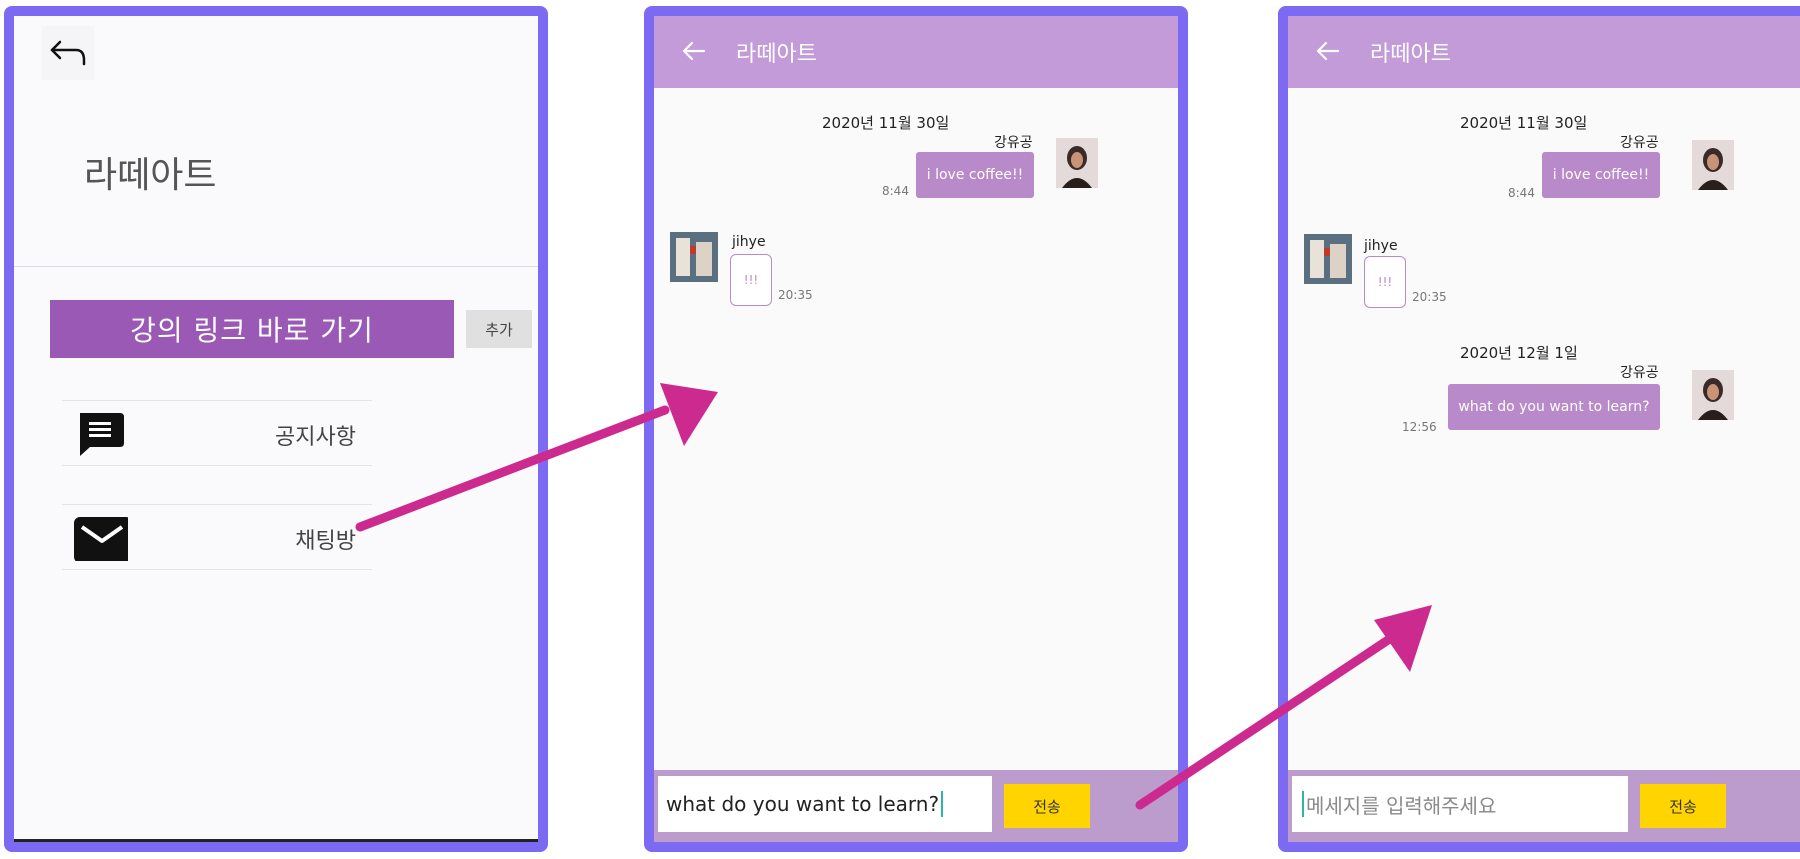 The image size is (1800, 859). I want to click on message-bubble: what do you want to learn?, so click(1554, 407).